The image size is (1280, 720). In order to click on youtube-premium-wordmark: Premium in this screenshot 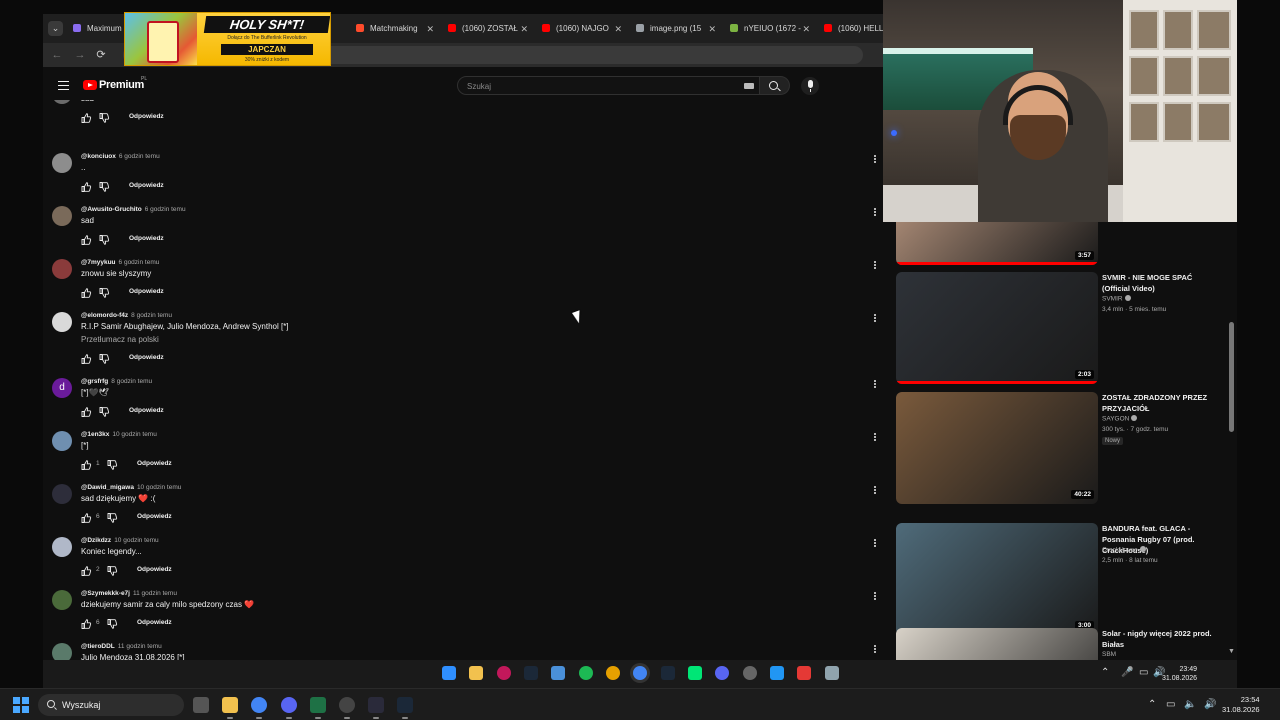, I will do `click(121, 85)`.